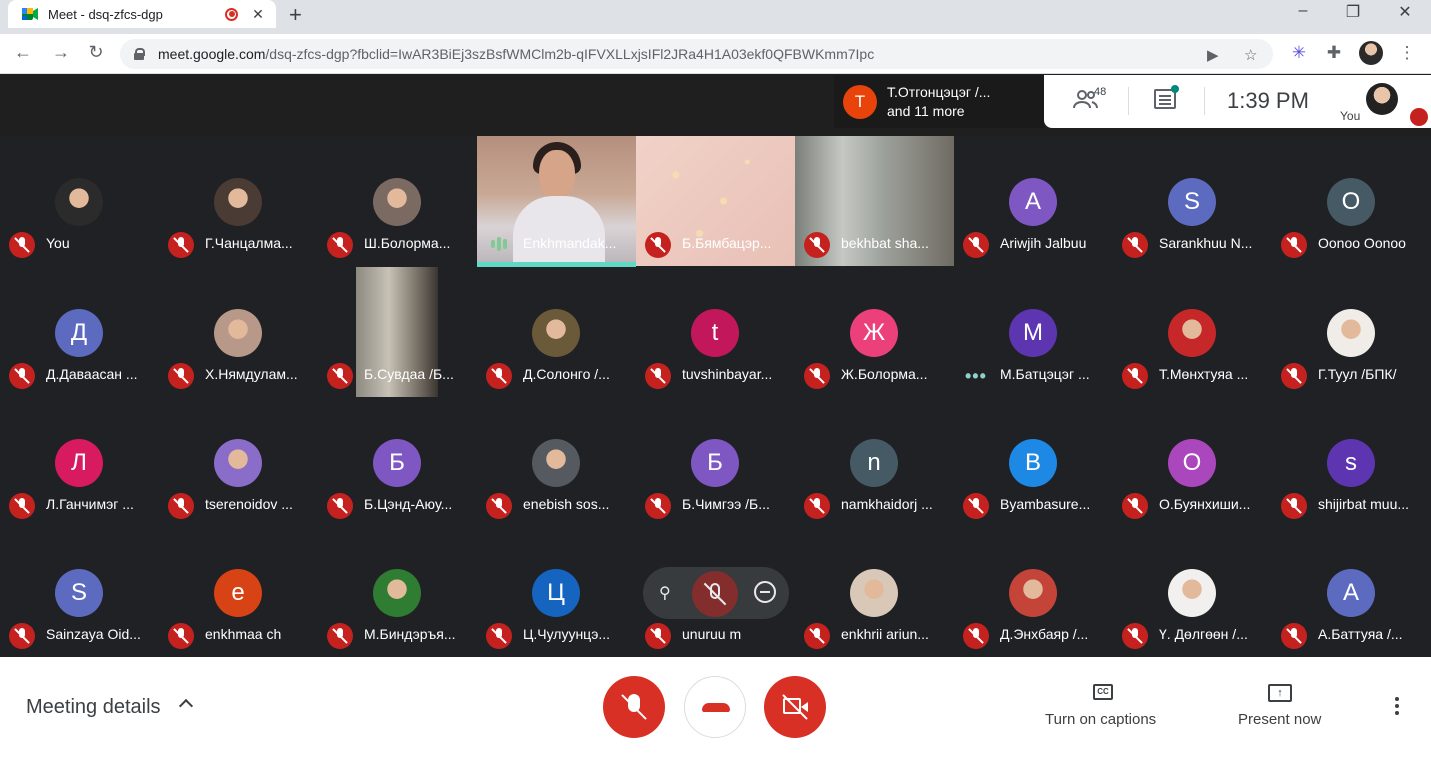 The image size is (1431, 757). I want to click on browser-tab: Meet - dsq-zfcs-dgp ✕, so click(142, 14).